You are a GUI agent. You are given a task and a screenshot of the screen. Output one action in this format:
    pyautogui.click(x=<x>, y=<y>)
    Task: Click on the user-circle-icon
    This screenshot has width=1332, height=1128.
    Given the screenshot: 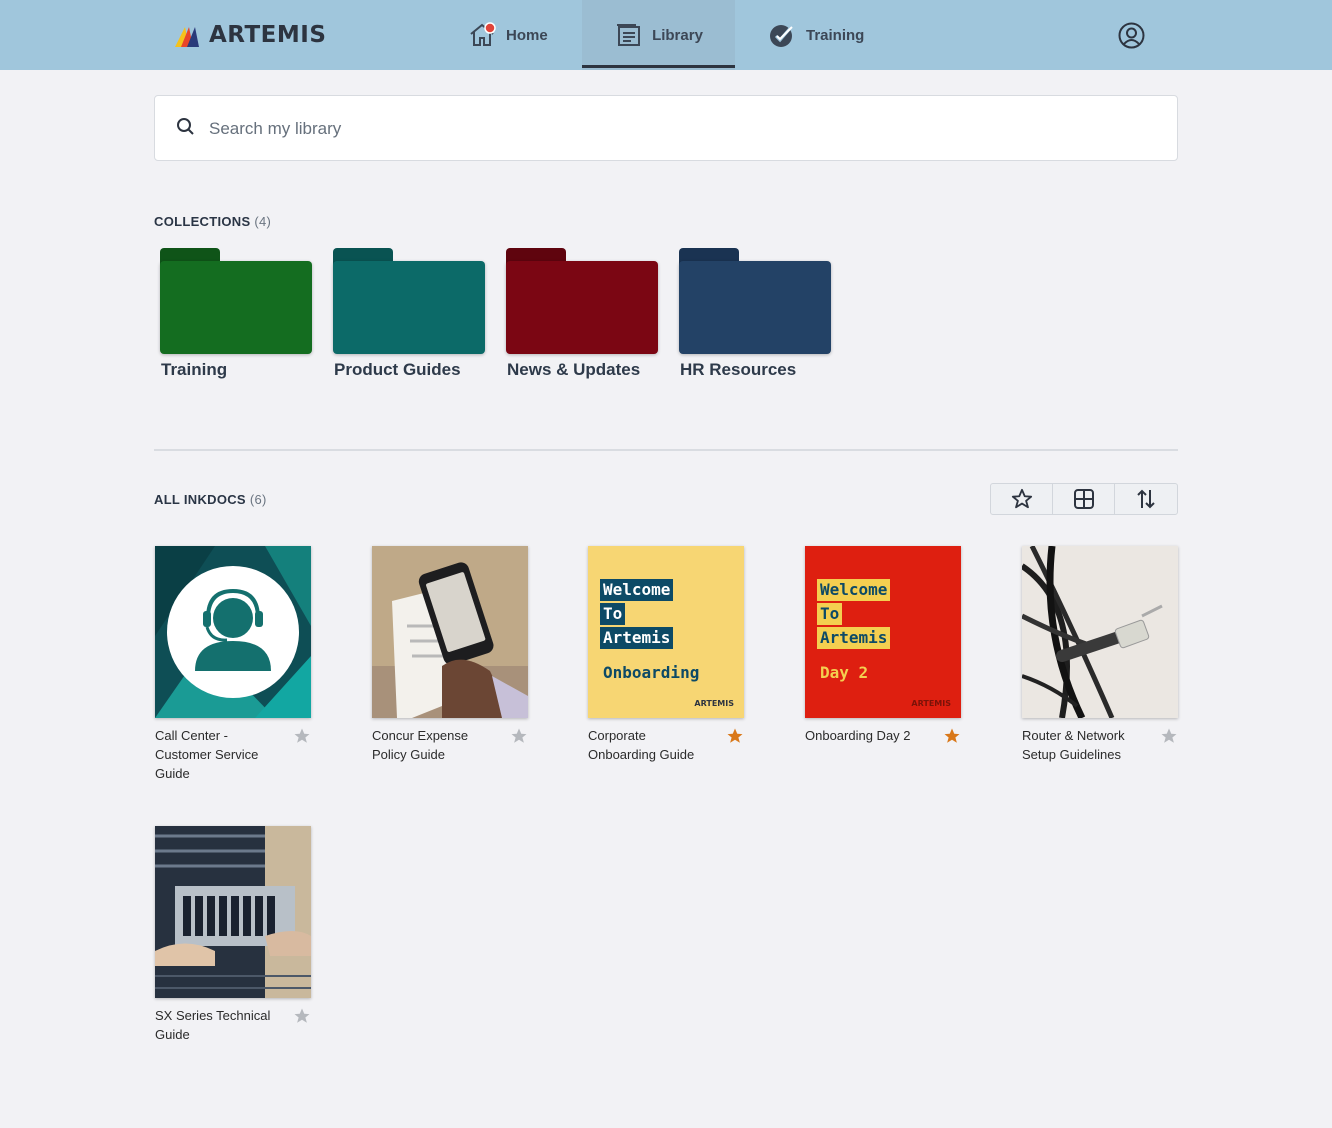 What is the action you would take?
    pyautogui.click(x=1131, y=35)
    